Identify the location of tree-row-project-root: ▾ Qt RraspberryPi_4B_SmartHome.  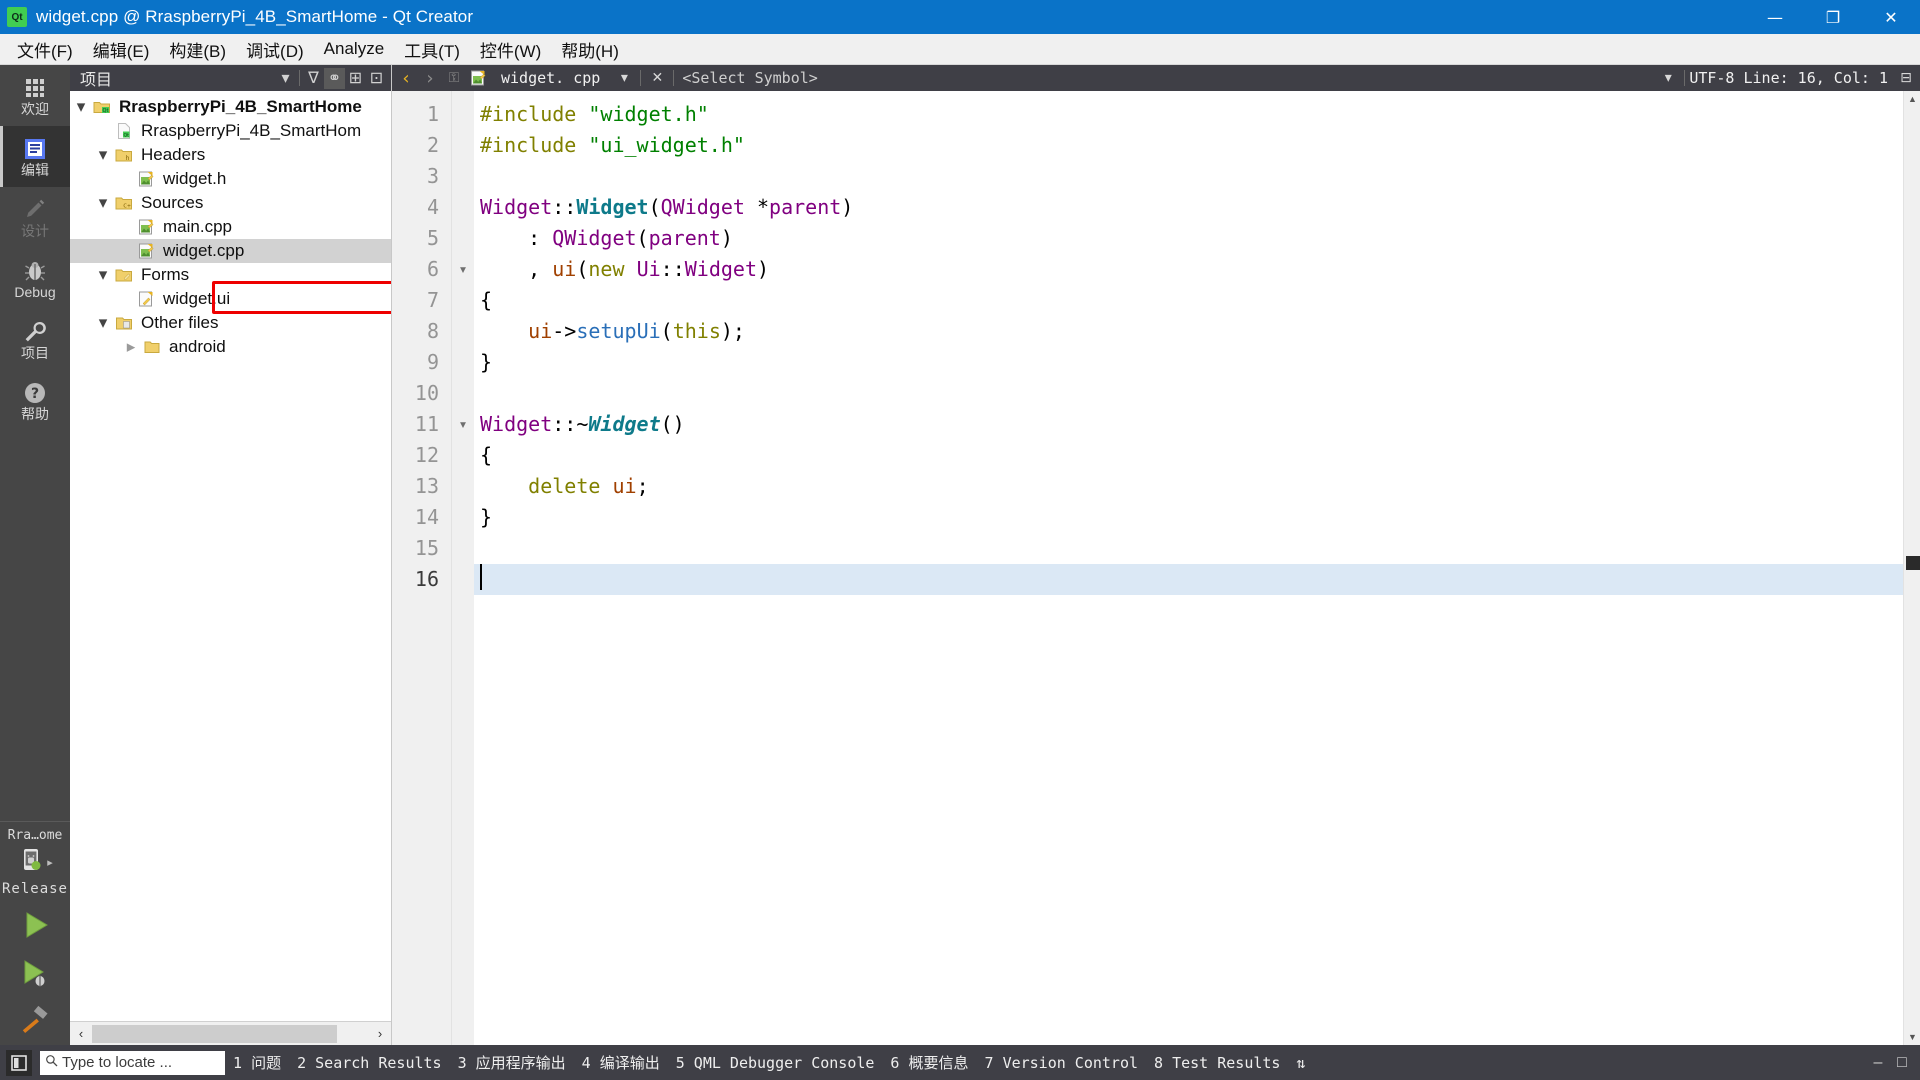
(230, 107).